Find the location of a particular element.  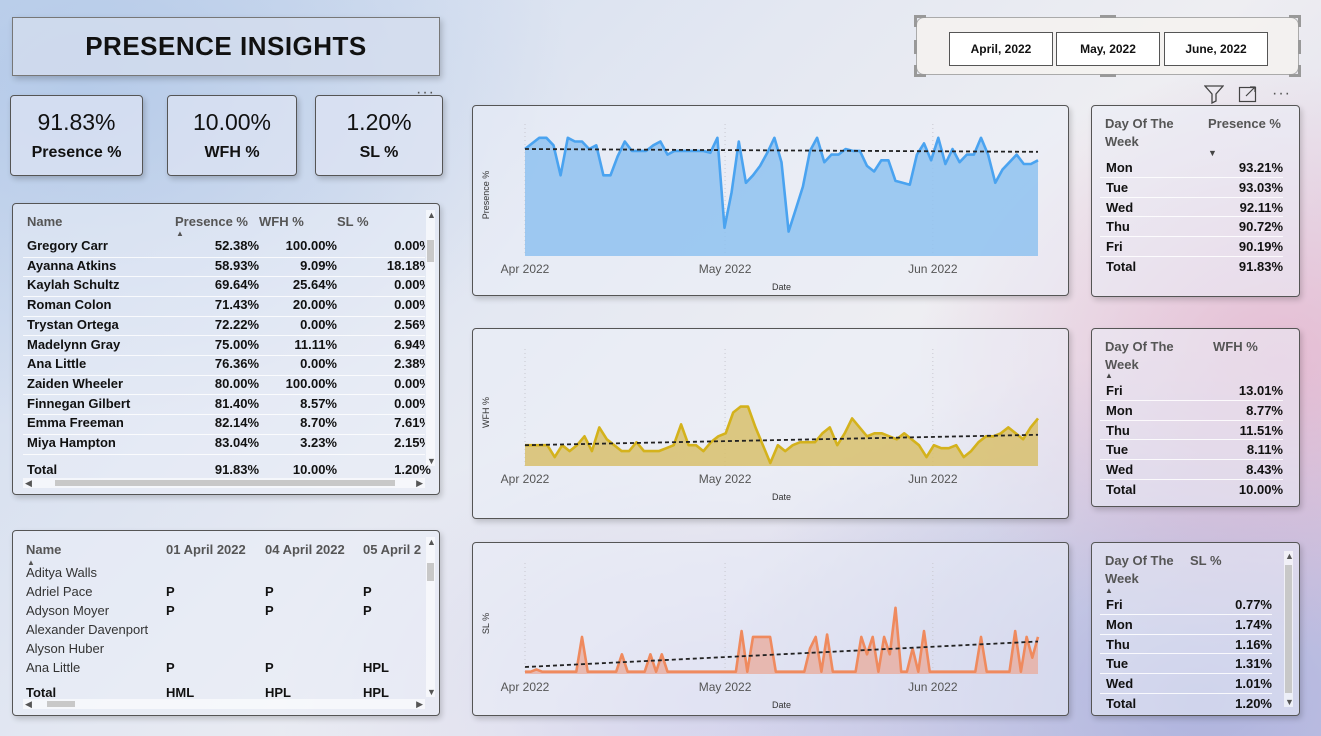

table-row: Fri 13.01% is located at coordinates (1191, 391).